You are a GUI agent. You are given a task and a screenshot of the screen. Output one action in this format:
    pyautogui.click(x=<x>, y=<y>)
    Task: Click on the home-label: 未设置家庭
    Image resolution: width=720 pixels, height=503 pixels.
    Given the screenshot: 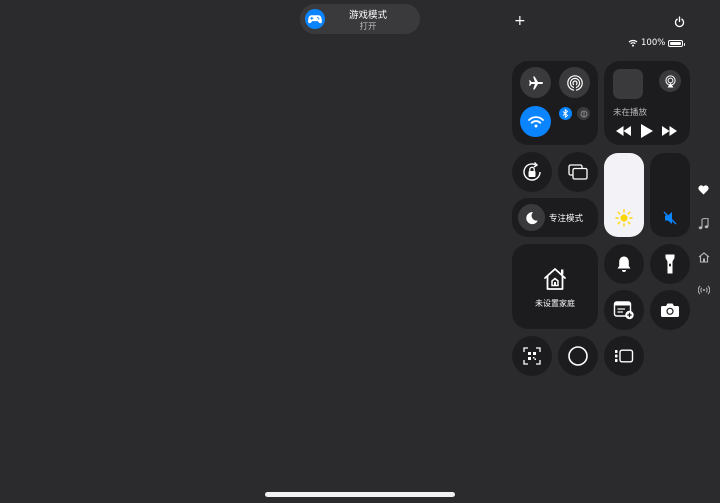 What is the action you would take?
    pyautogui.click(x=555, y=303)
    